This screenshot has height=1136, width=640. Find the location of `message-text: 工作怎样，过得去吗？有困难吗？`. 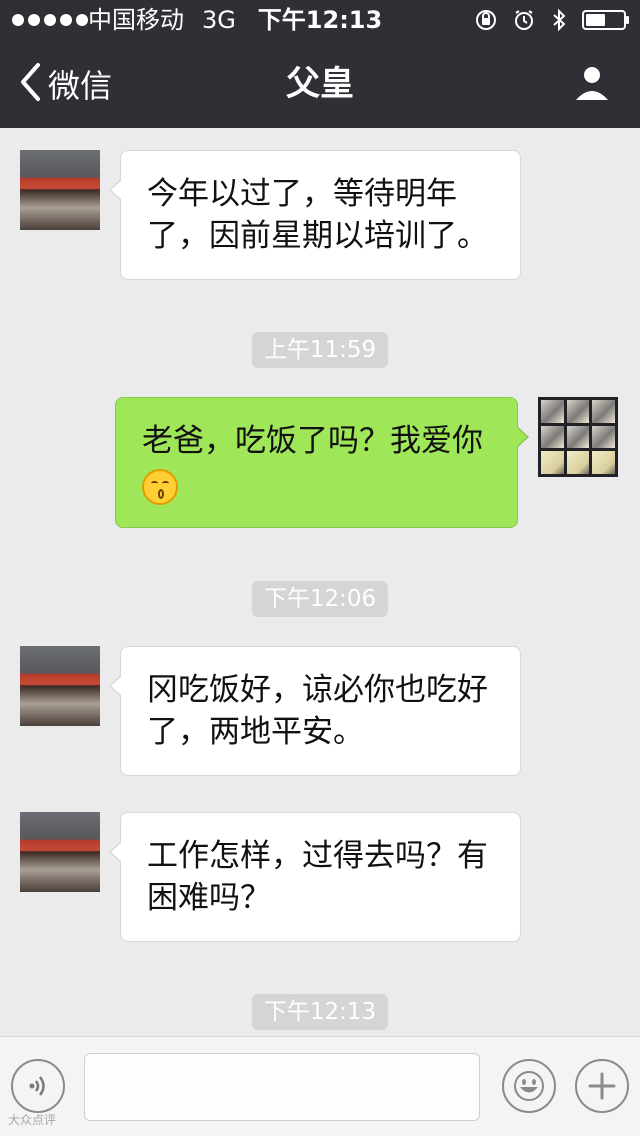

message-text: 工作怎样，过得去吗？有困难吗？ is located at coordinates (317, 877).